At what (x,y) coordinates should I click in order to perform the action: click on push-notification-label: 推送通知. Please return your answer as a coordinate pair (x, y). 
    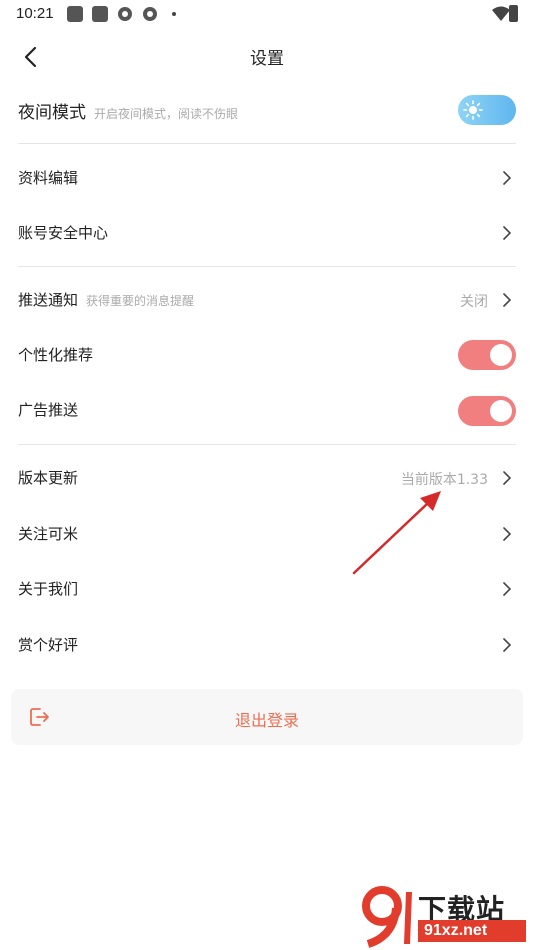
    Looking at the image, I should click on (48, 300).